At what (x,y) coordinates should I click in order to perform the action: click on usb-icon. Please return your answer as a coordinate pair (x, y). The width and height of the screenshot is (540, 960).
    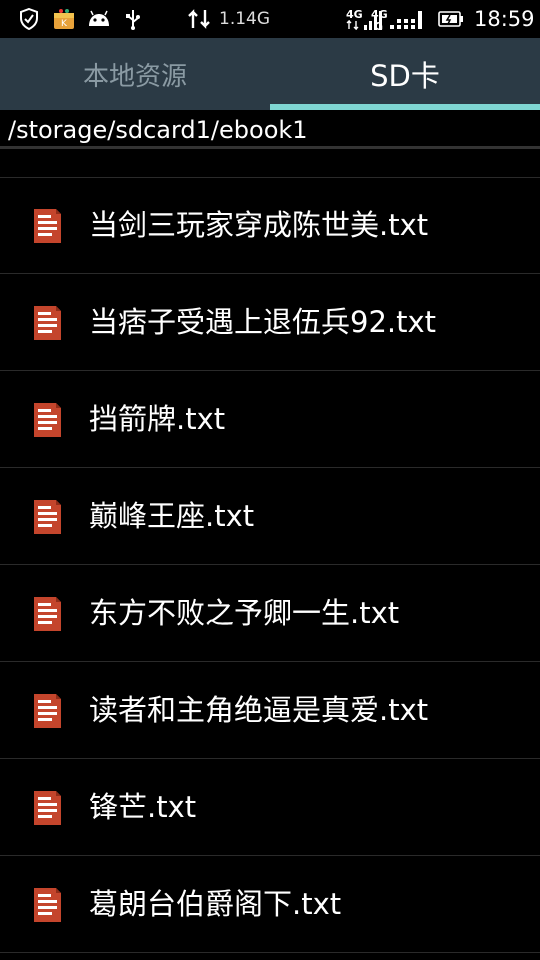
    Looking at the image, I should click on (133, 19).